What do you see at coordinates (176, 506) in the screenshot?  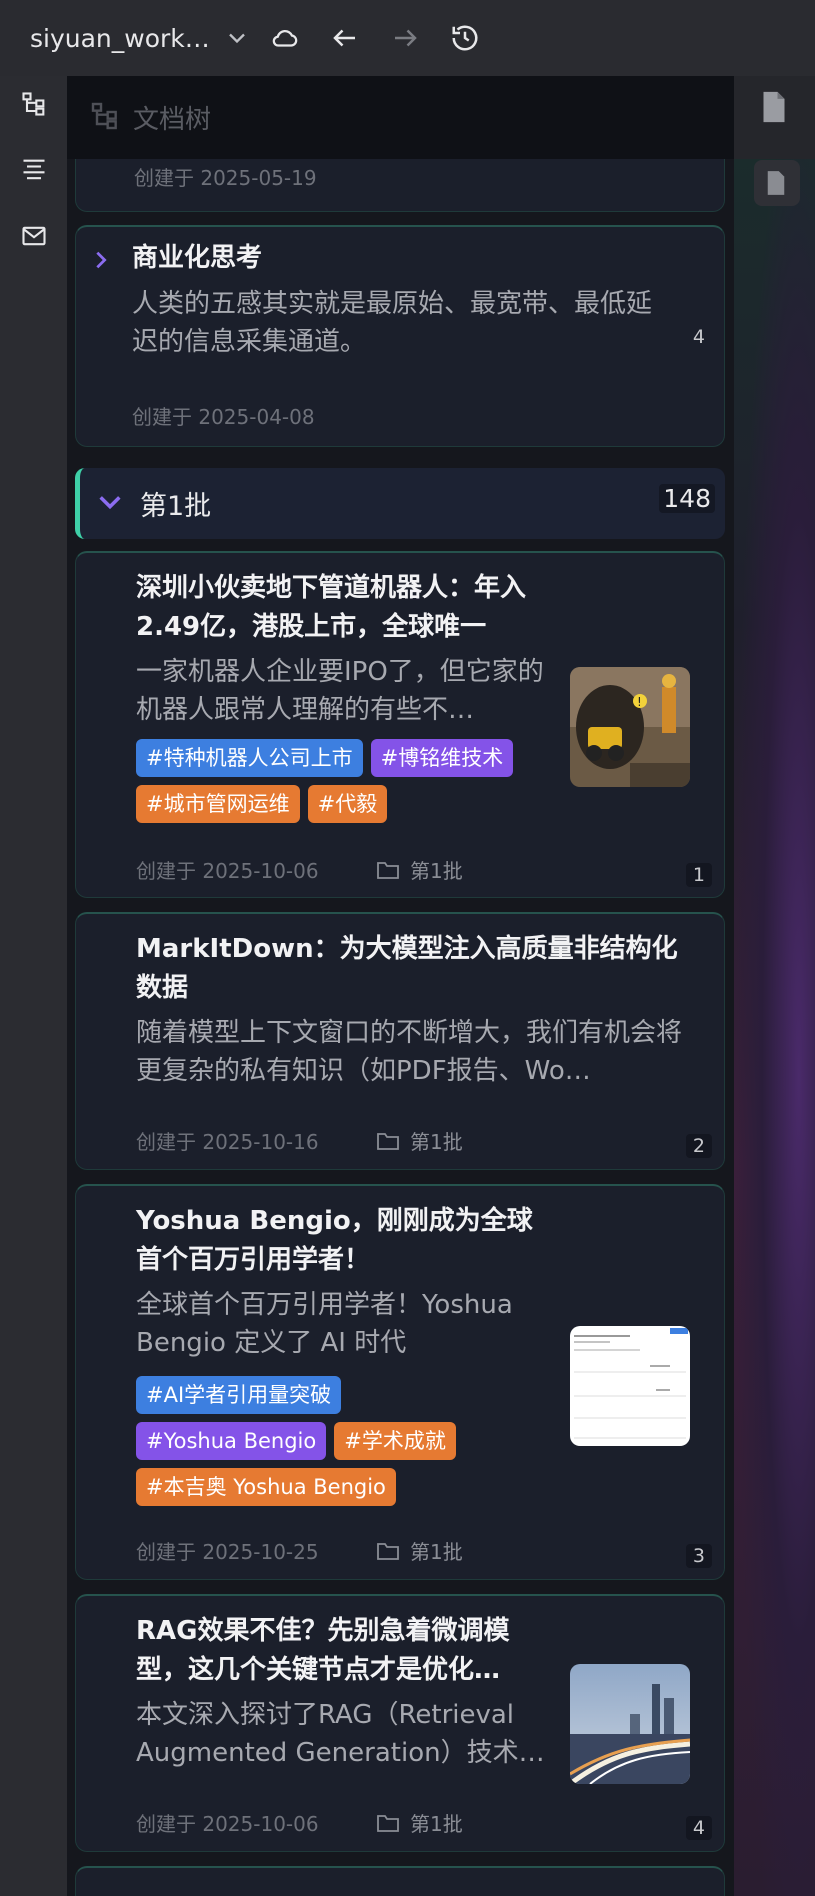 I see `group-label: 第1批` at bounding box center [176, 506].